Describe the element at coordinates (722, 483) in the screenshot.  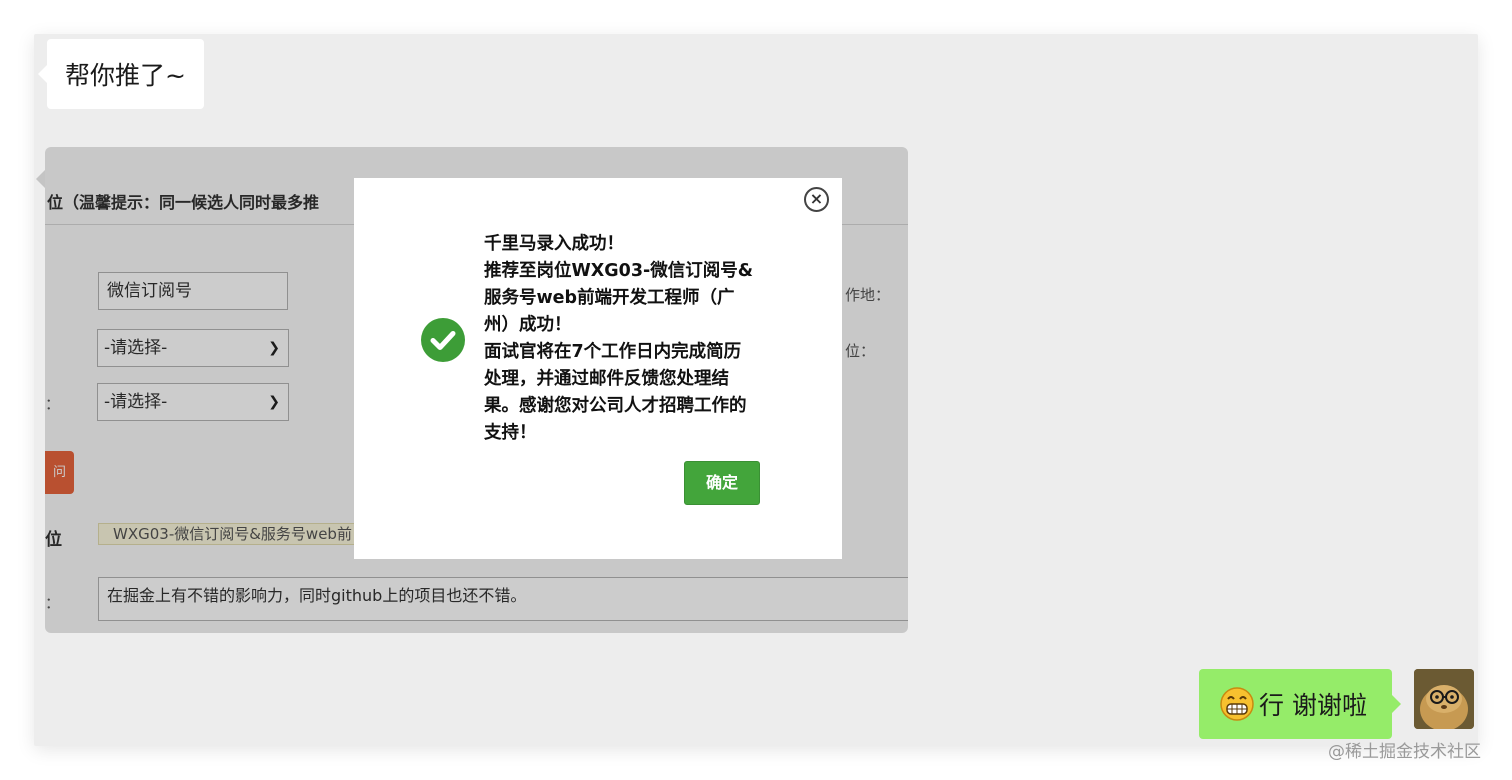
I see `confirm-button: 确定` at that location.